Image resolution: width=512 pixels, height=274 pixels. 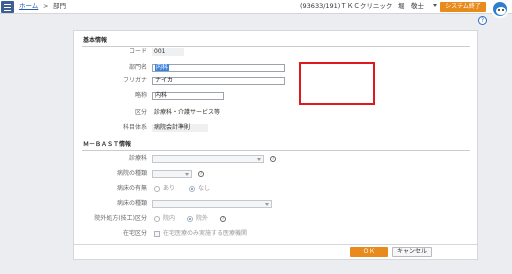 I want to click on breadcrumb-current: 部門, so click(x=59, y=6).